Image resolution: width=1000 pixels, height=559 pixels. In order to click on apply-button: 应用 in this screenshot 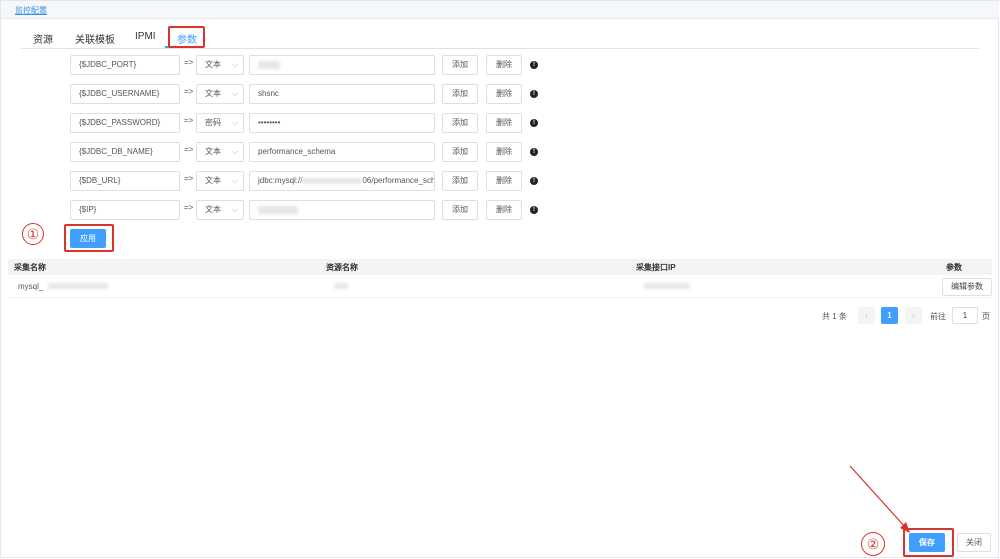, I will do `click(88, 238)`.